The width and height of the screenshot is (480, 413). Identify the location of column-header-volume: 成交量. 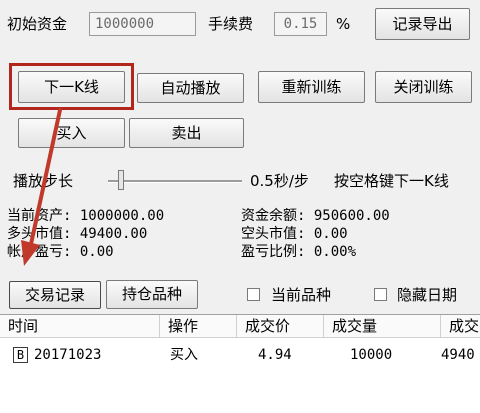
(382, 326).